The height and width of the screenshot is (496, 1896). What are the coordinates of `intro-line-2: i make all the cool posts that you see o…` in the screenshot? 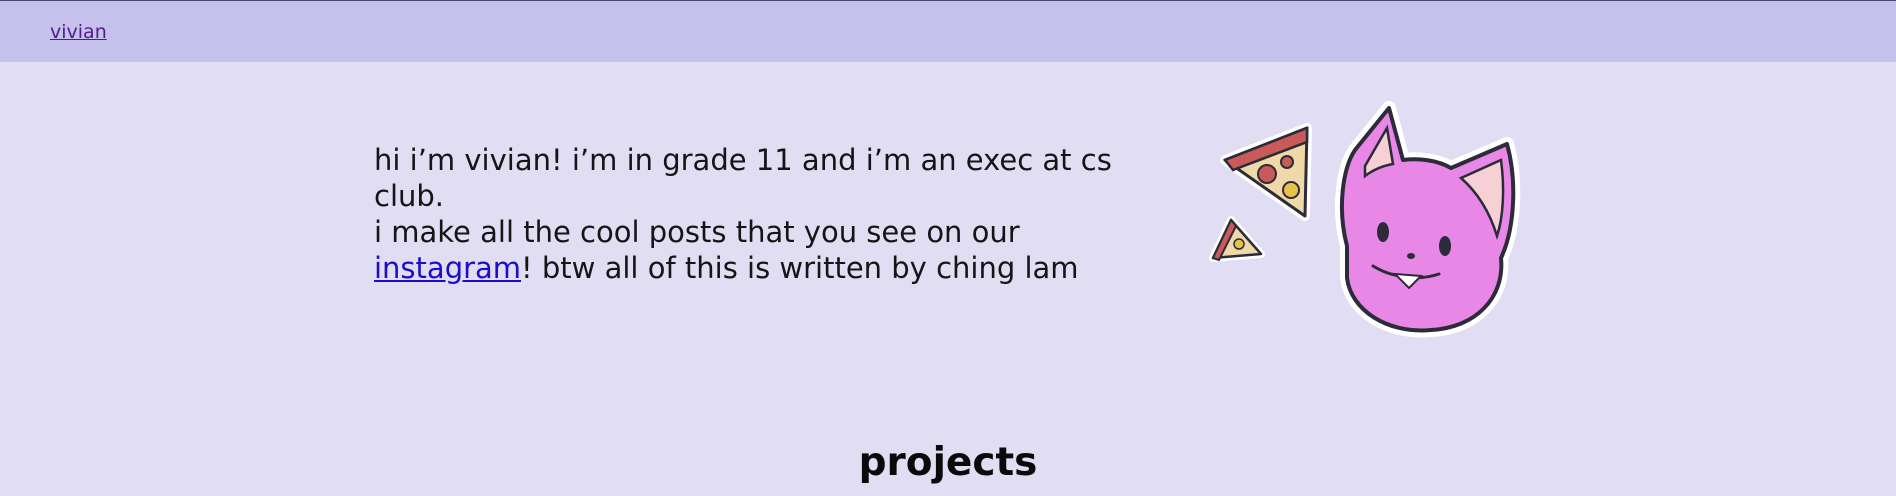 It's located at (697, 232).